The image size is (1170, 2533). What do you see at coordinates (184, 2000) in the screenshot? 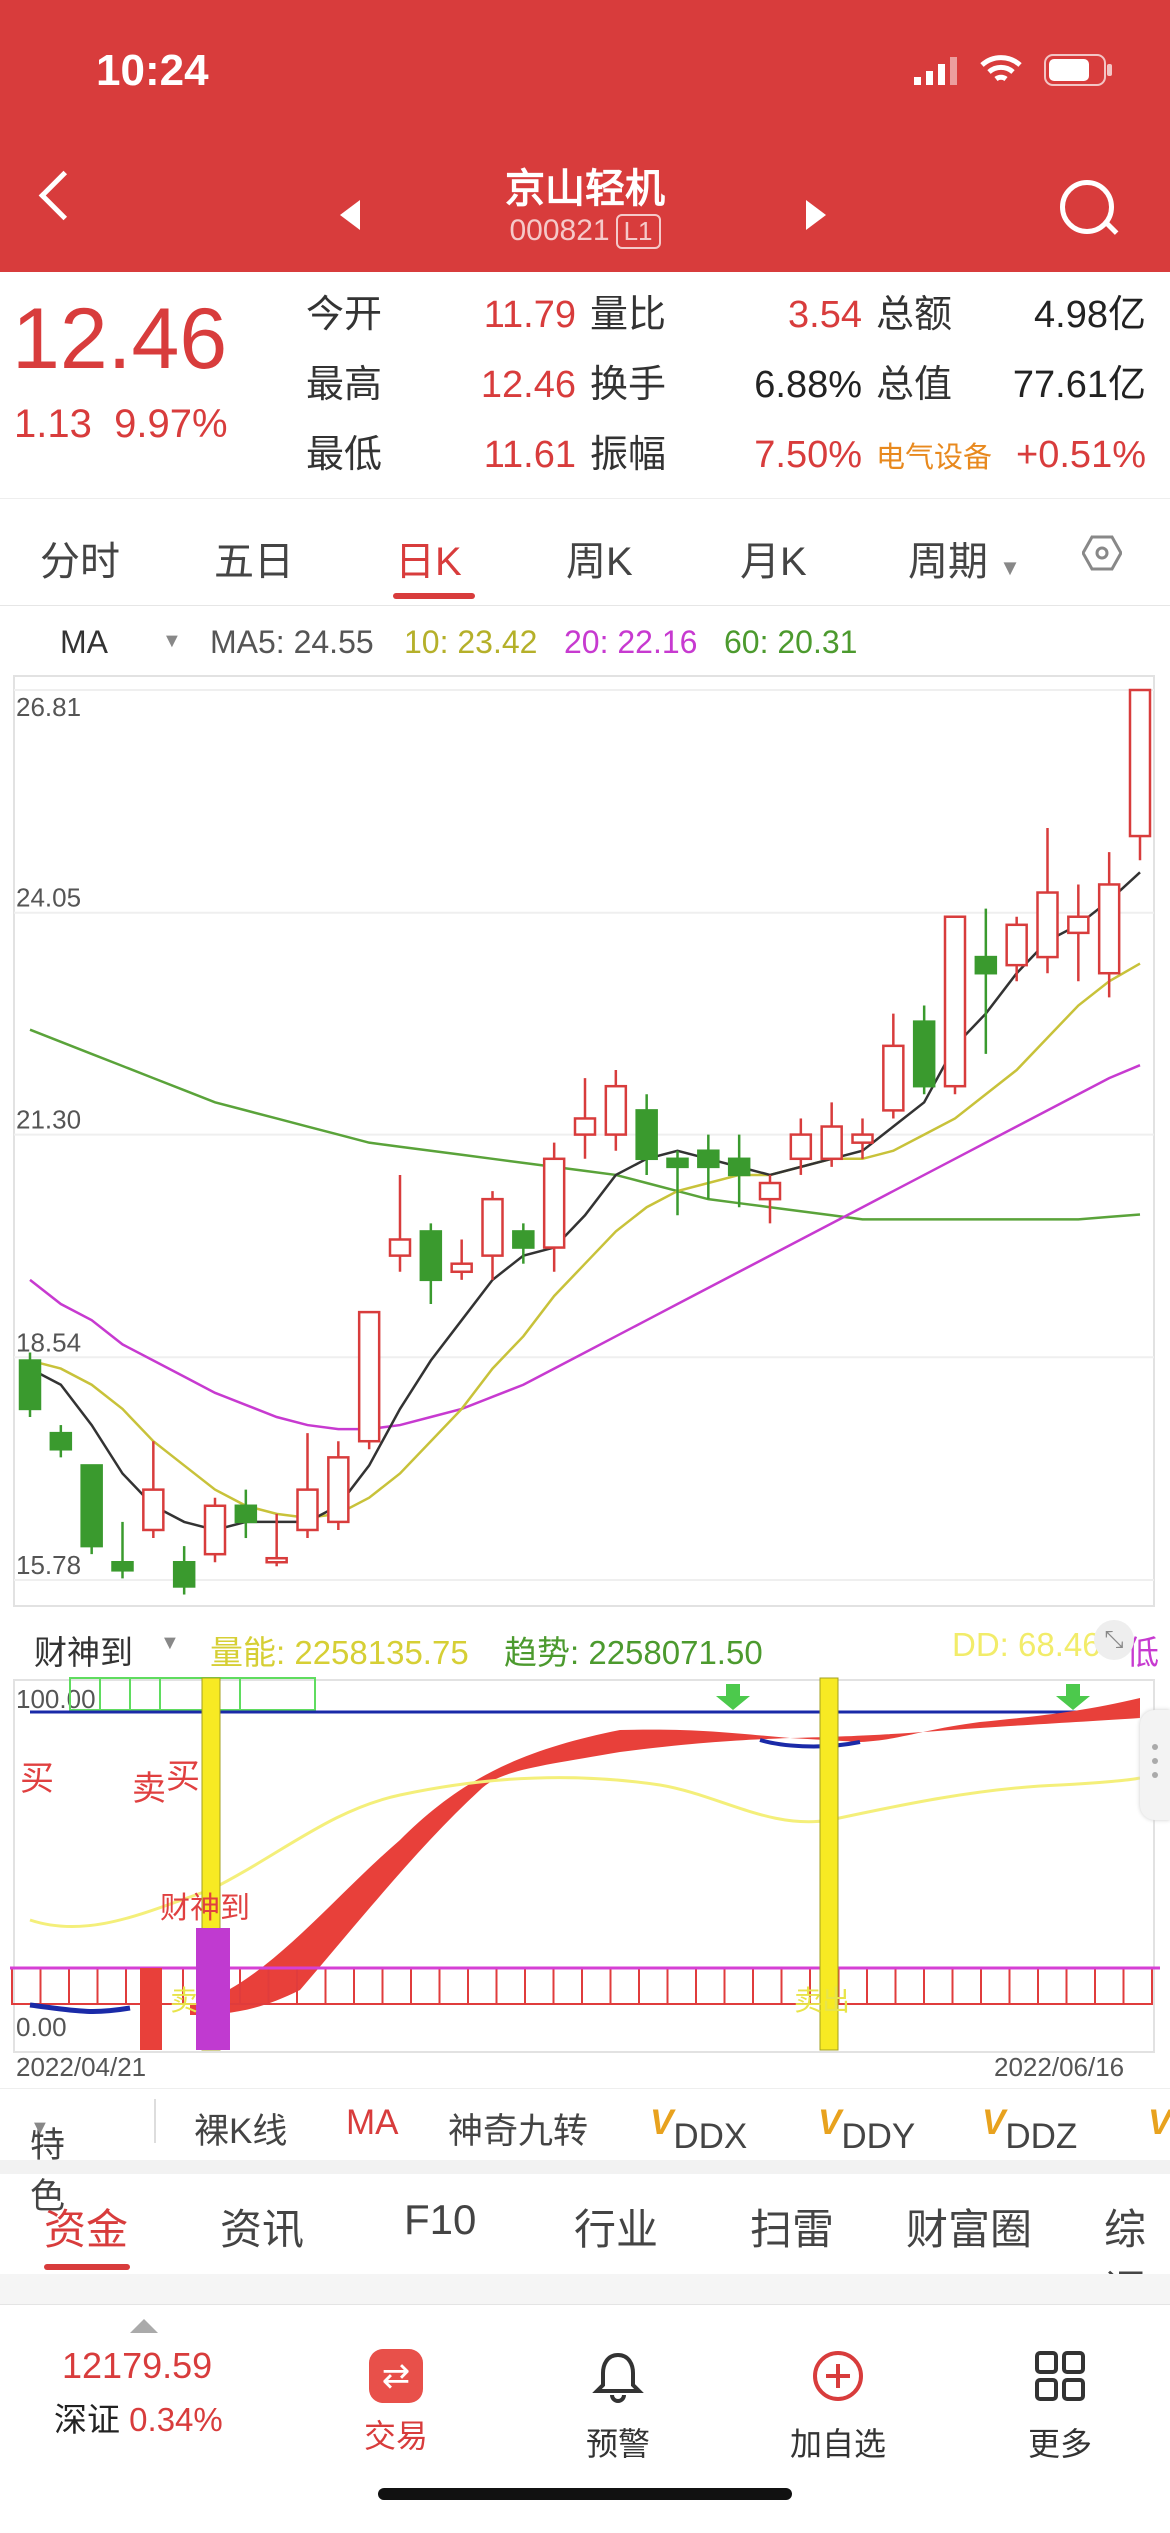
I see `sell-label-bottom: 卖` at bounding box center [184, 2000].